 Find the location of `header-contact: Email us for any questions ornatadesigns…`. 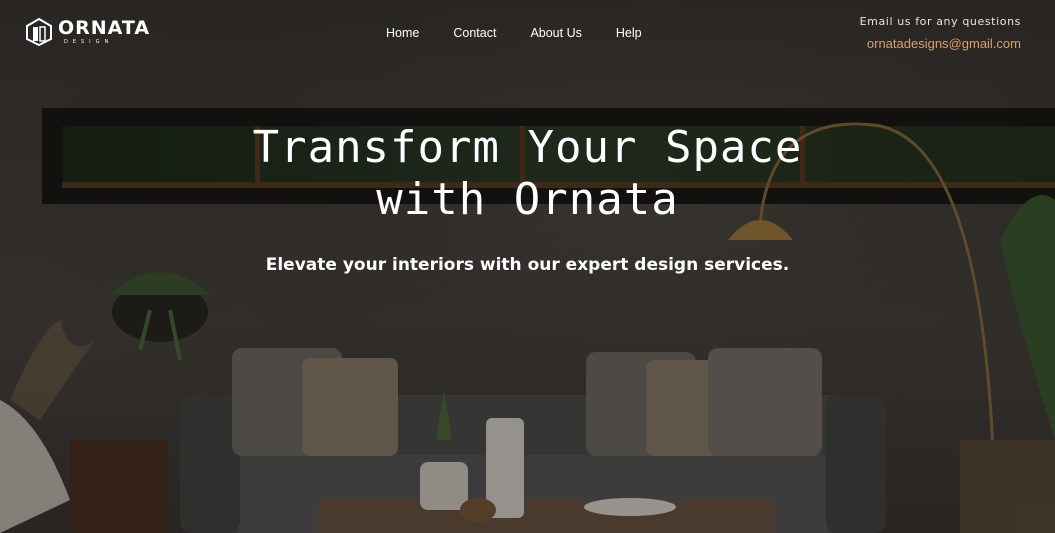

header-contact: Email us for any questions ornatadesigns… is located at coordinates (940, 33).